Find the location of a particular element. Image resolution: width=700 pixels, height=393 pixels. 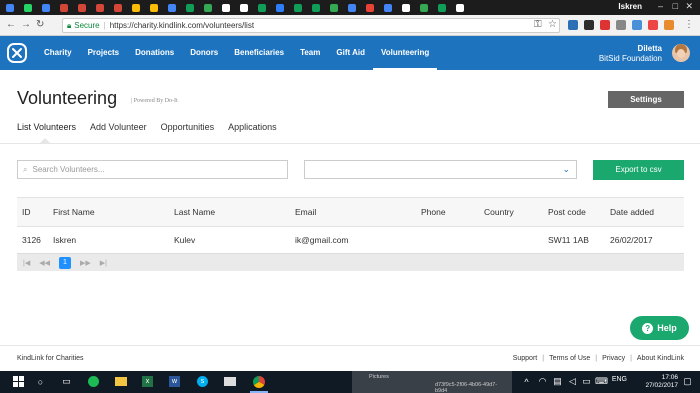

language-indicator: ENG is located at coordinates (619, 379).